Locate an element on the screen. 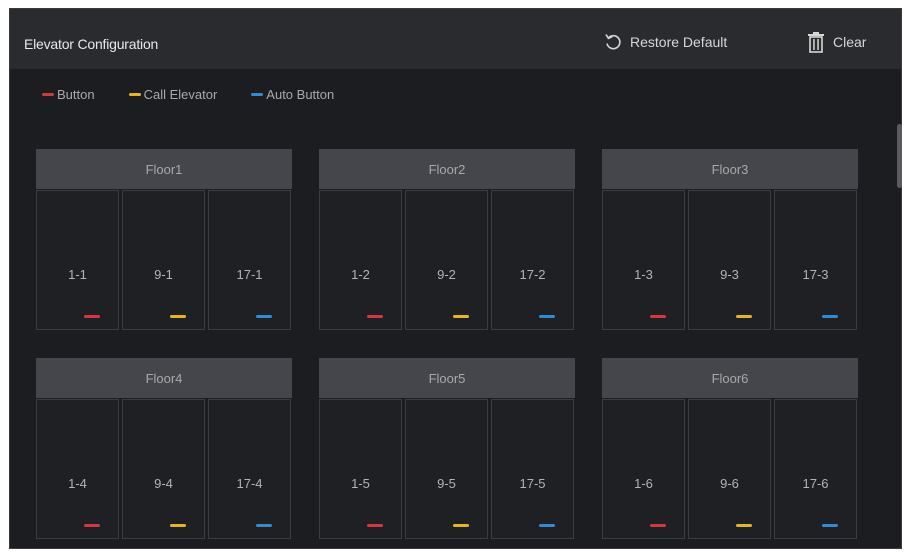 The width and height of the screenshot is (905, 552). floor-cell: 9-5 is located at coordinates (446, 469).